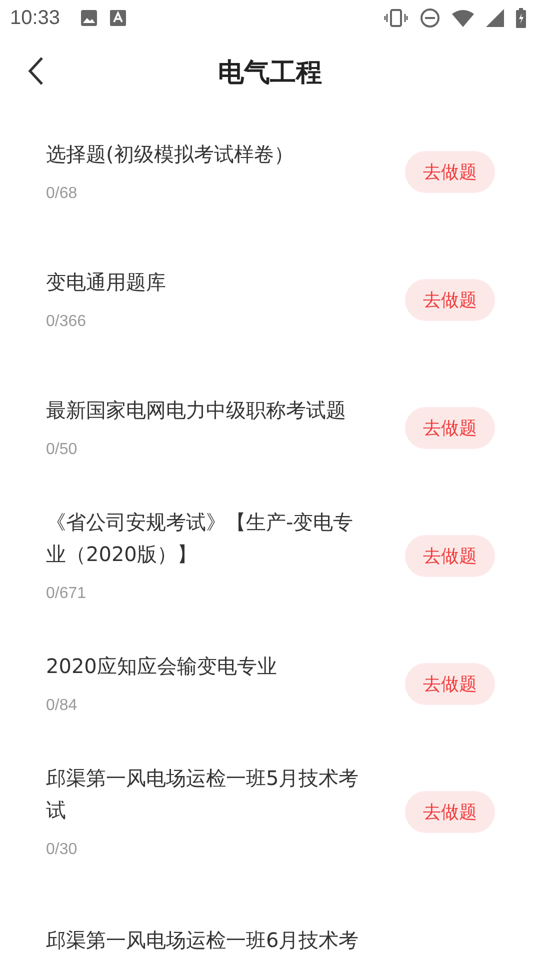  What do you see at coordinates (209, 538) in the screenshot?
I see `exam-title: 《省公司安规考试》【生产-变电专业（2020版）】` at bounding box center [209, 538].